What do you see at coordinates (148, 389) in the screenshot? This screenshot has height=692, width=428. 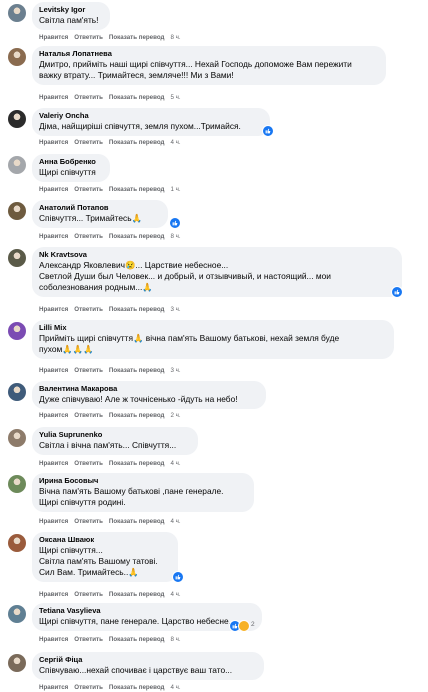 I see `comment-author: Валентина Макарова` at bounding box center [148, 389].